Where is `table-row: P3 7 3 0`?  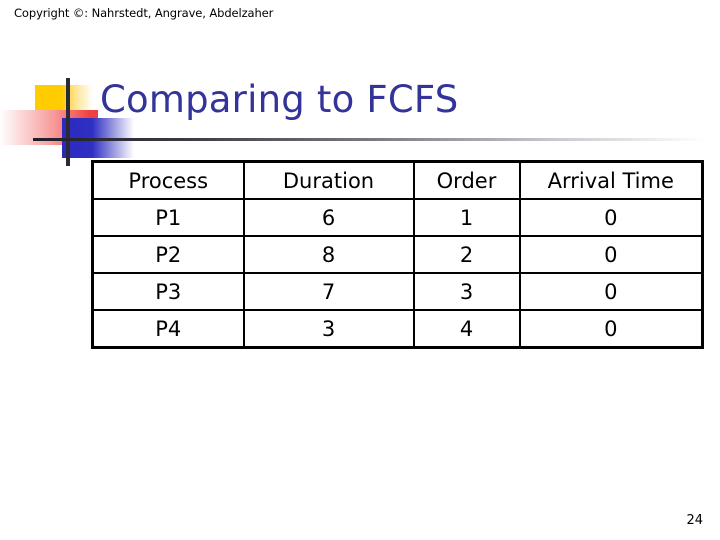 table-row: P3 7 3 0 is located at coordinates (397, 291).